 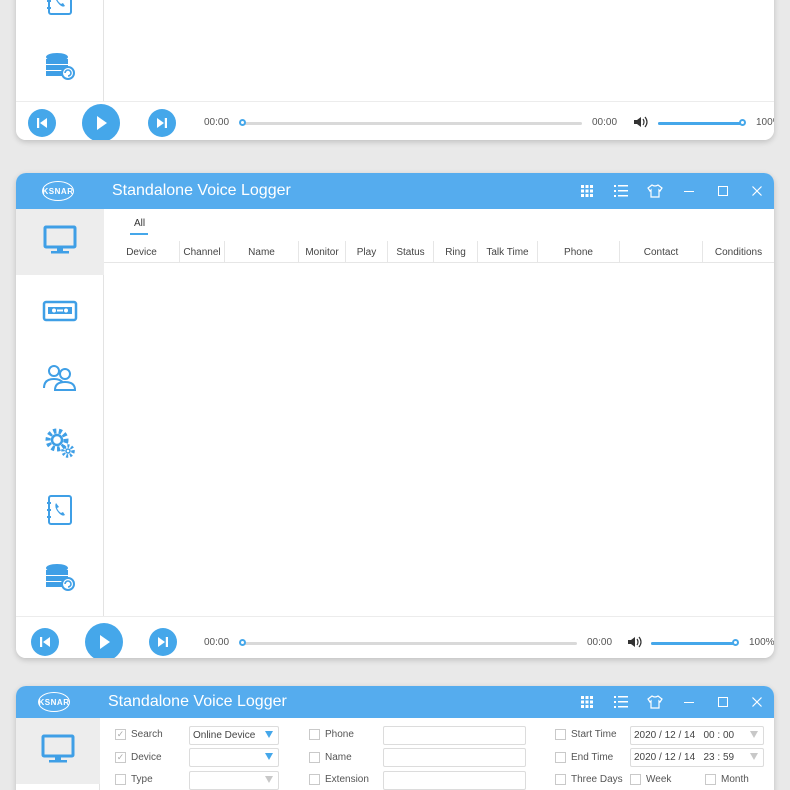 What do you see at coordinates (586, 734) in the screenshot?
I see `start-time-checkbox: Start Time` at bounding box center [586, 734].